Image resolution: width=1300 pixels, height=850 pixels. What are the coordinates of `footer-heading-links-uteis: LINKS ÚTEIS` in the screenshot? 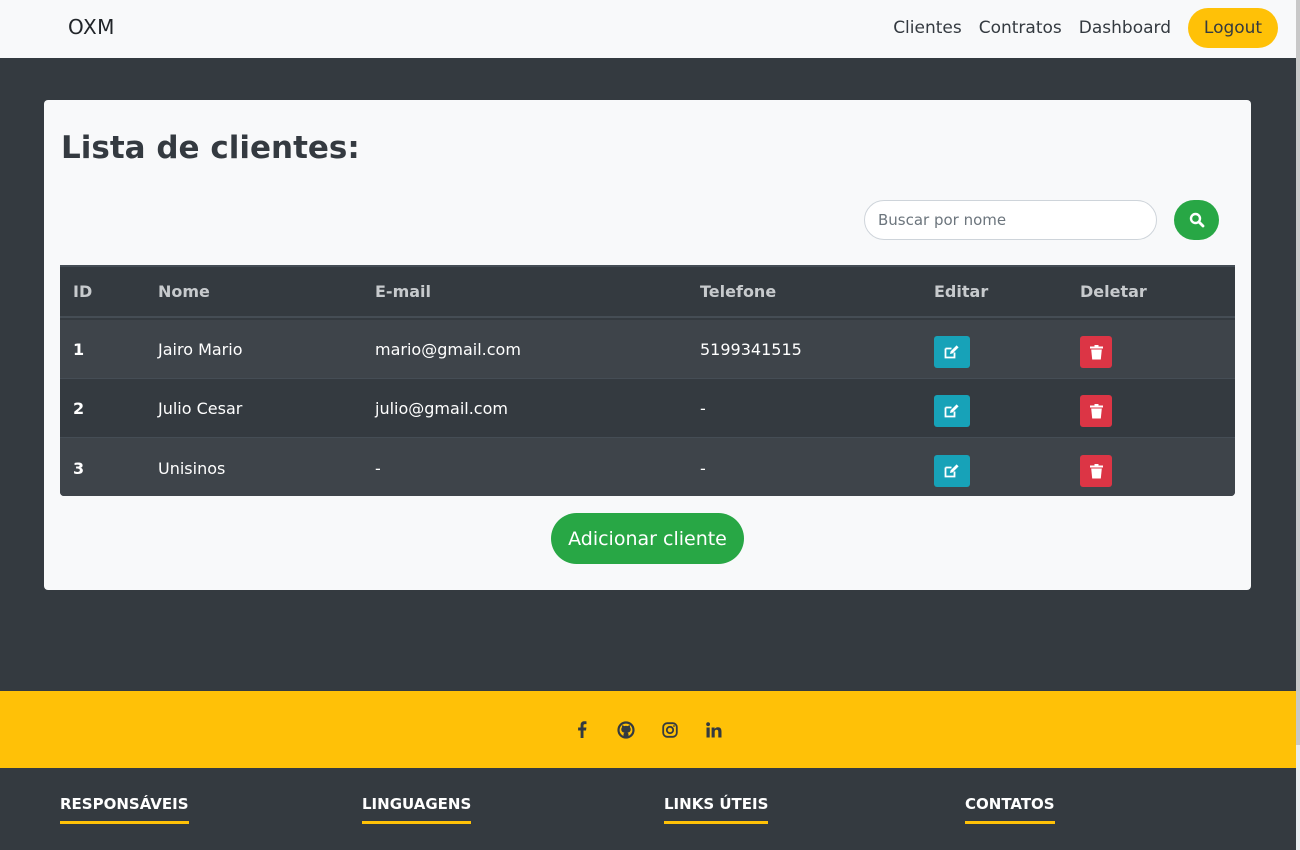 It's located at (716, 809).